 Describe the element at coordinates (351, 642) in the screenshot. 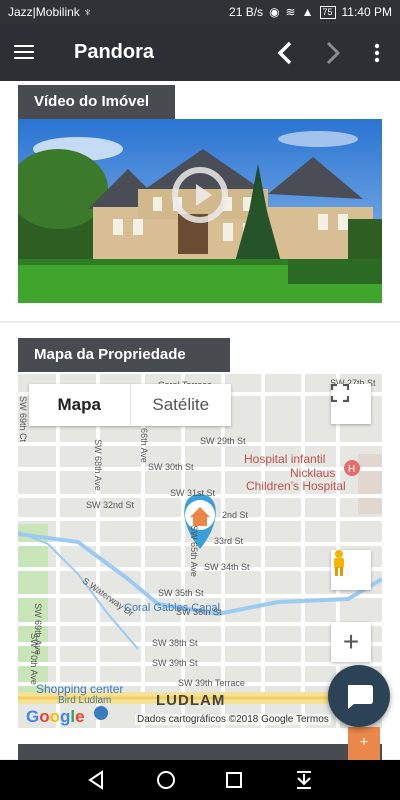

I see `zoom-in-icon: +` at that location.